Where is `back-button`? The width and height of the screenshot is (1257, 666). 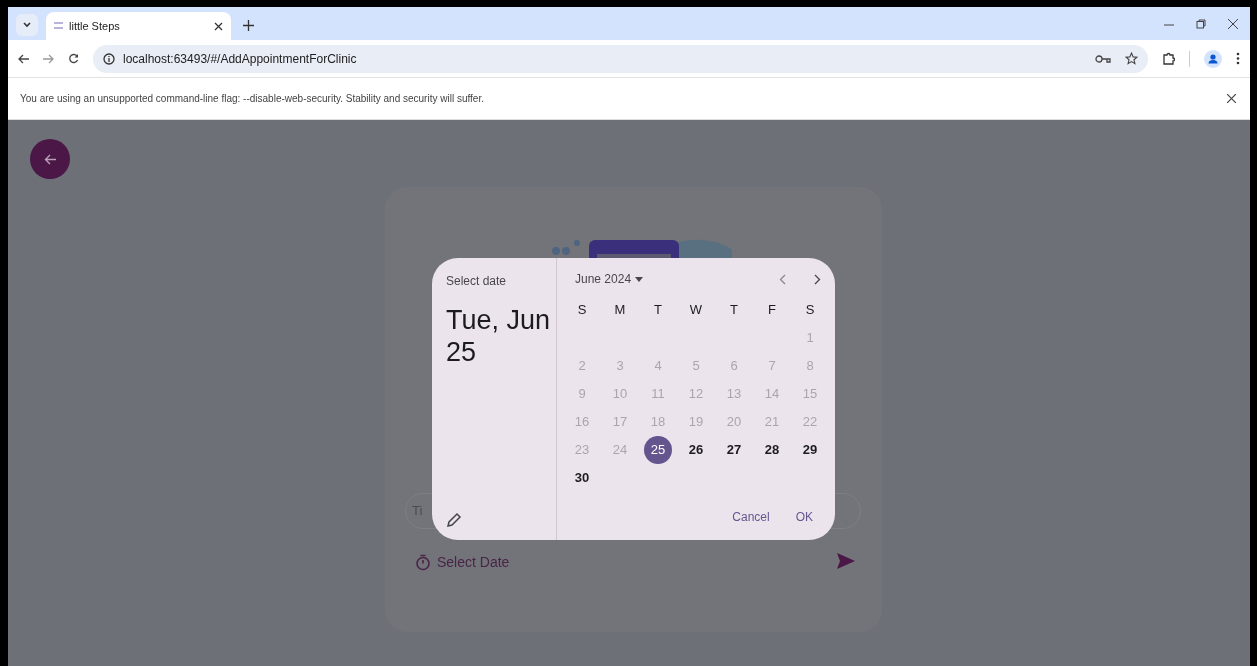 back-button is located at coordinates (50, 159).